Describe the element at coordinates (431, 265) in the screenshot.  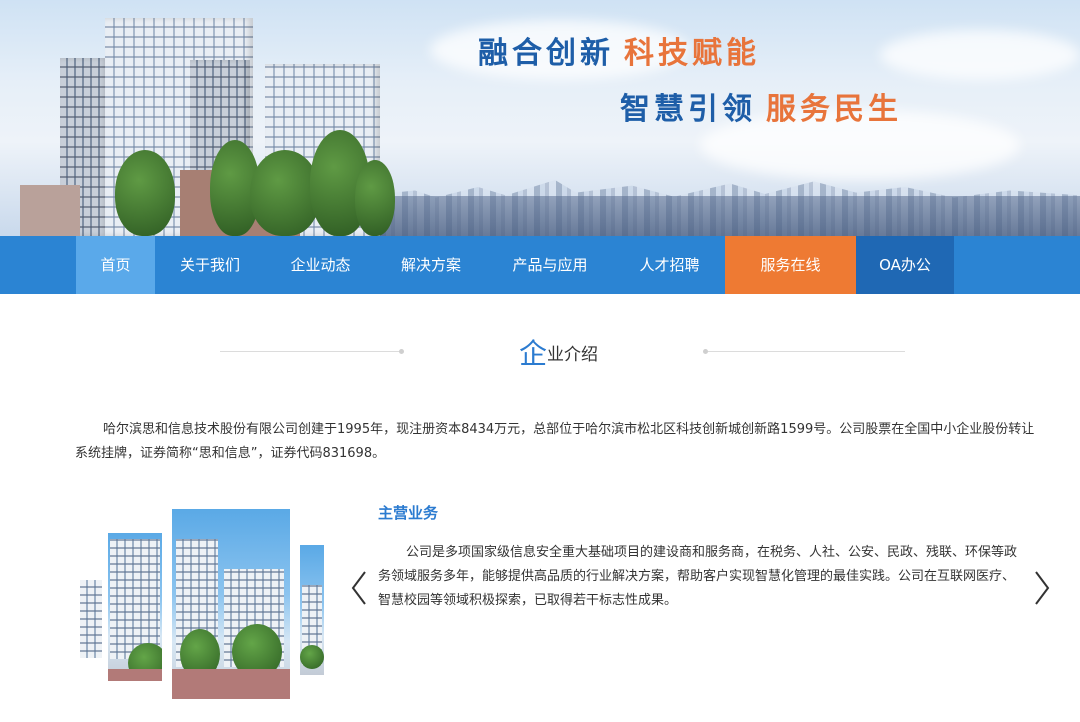
I see `nav-item-solutions: 解决方案` at that location.